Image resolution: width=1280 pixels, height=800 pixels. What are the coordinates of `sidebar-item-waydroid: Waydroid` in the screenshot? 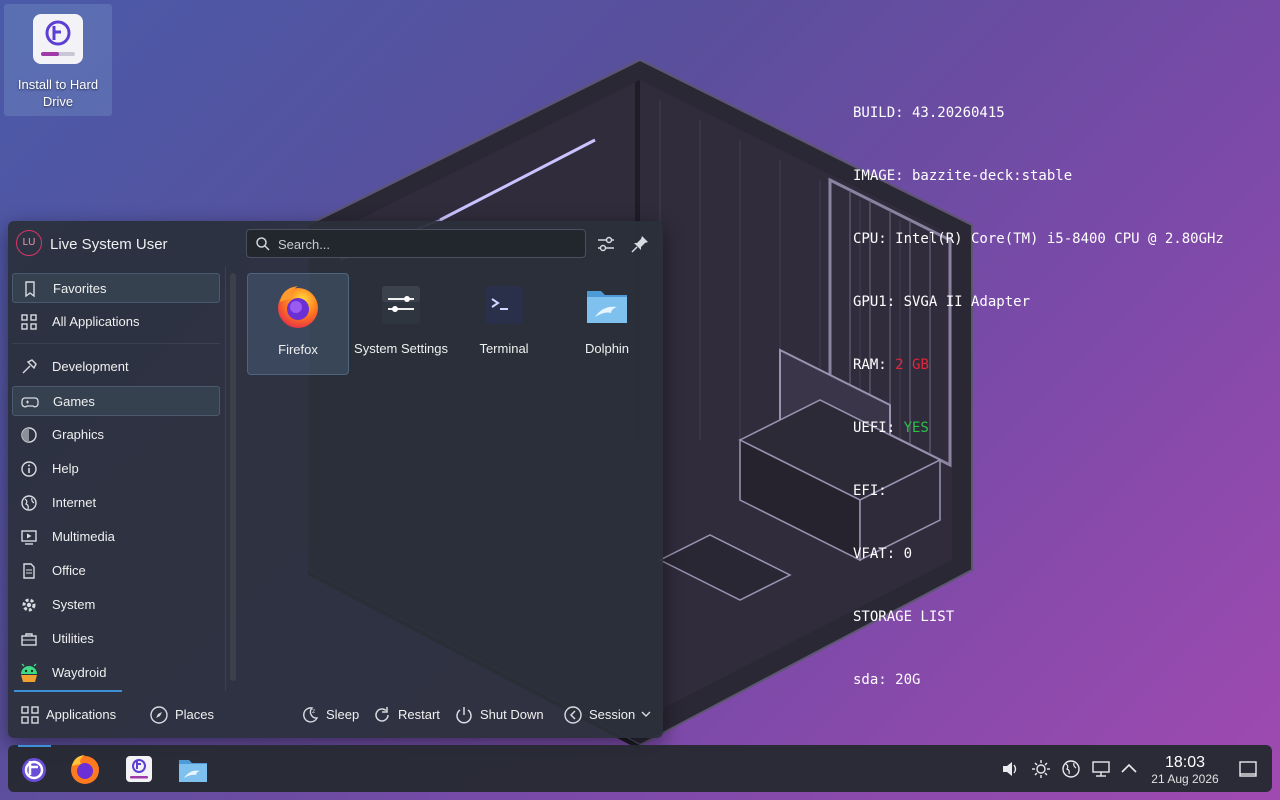 It's located at (116, 673).